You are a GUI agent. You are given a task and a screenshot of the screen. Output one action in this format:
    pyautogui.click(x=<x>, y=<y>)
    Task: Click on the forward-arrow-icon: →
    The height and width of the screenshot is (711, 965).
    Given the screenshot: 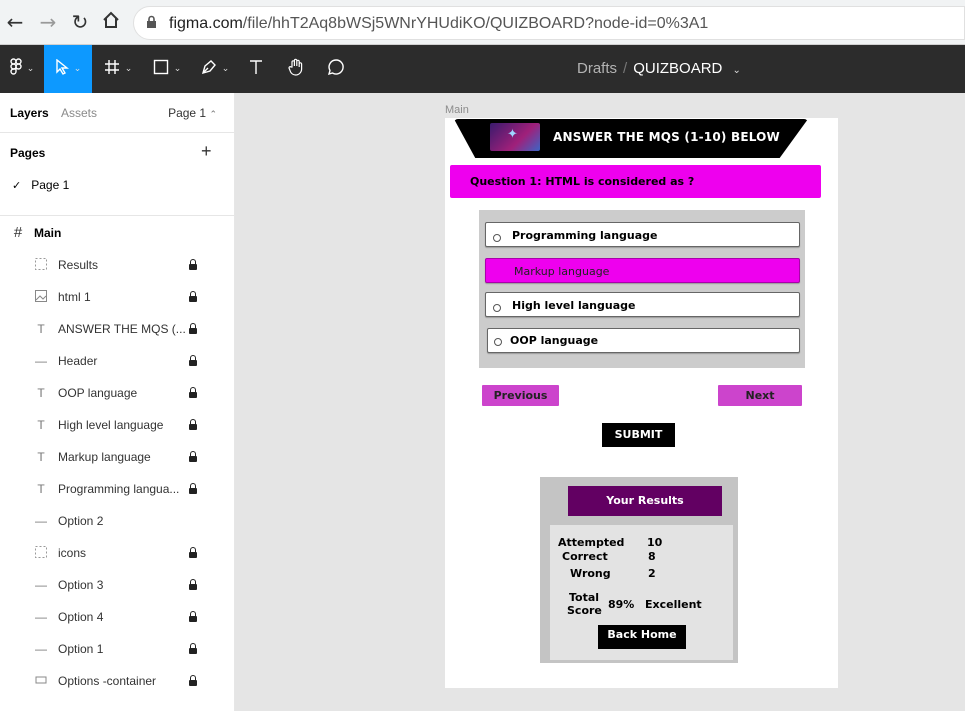 What is the action you would take?
    pyautogui.click(x=48, y=22)
    